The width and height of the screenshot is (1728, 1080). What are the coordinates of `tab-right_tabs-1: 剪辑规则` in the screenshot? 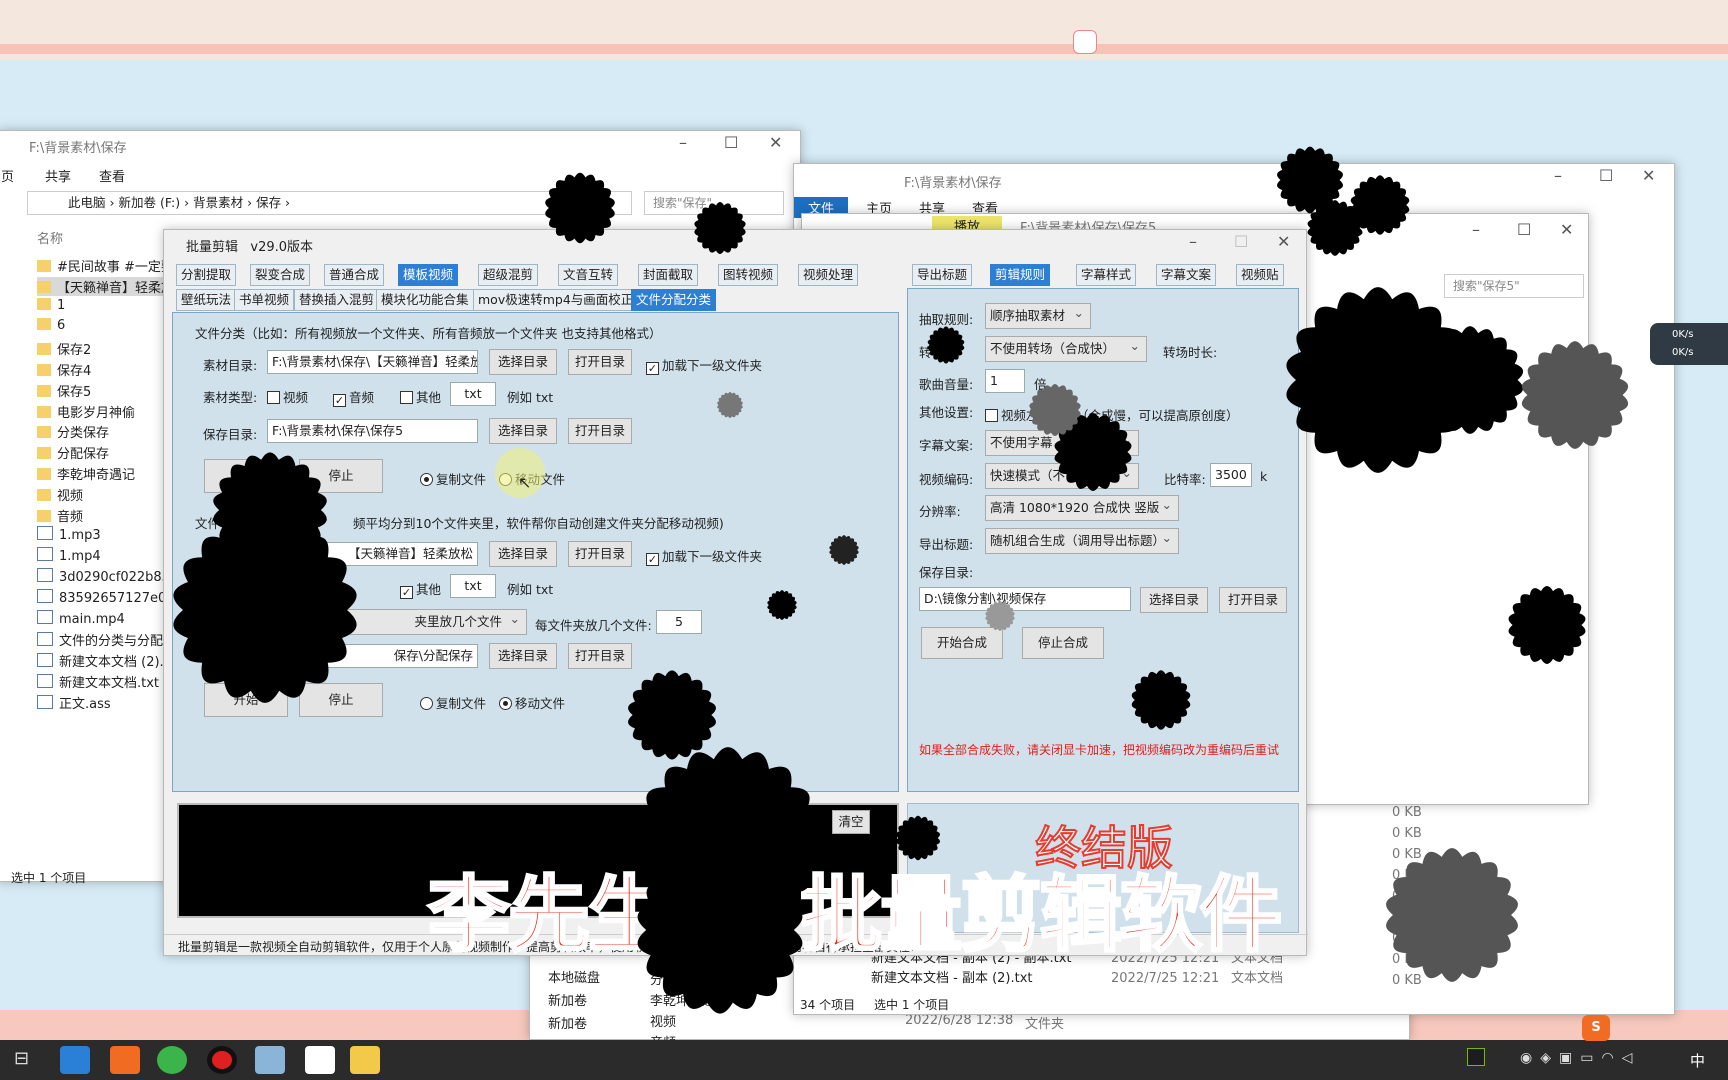 It's located at (1020, 275).